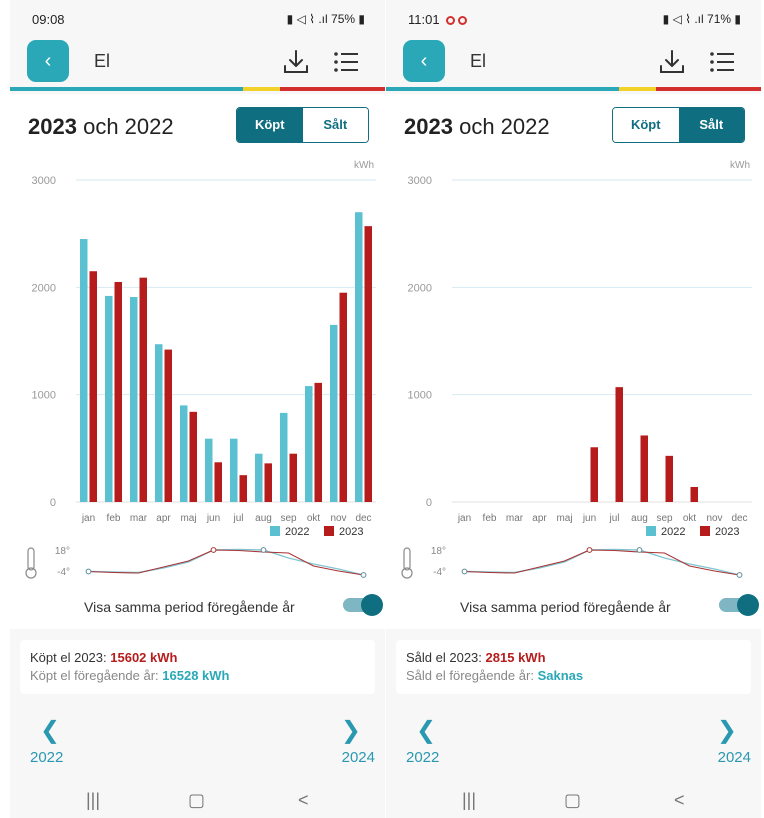 Image resolution: width=764 pixels, height=818 pixels. I want to click on bar-2023-nov, so click(343, 397).